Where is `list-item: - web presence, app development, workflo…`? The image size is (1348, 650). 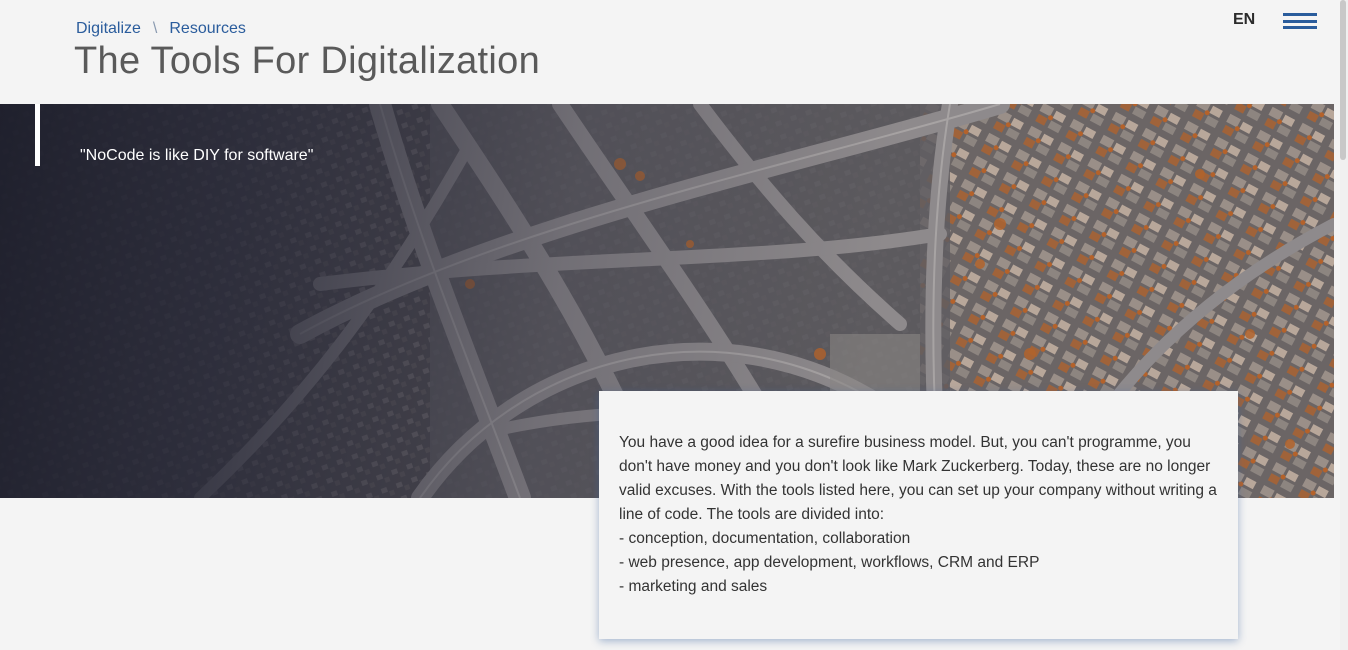
list-item: - web presence, app development, workflo… is located at coordinates (829, 562).